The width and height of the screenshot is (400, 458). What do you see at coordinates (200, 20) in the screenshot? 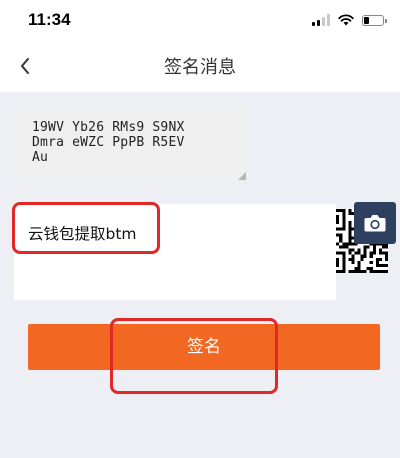
I see `status-bar: 11:34` at bounding box center [200, 20].